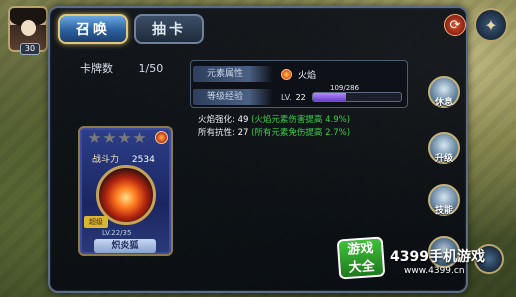 The image size is (516, 297). I want to click on hero-card: 战斗力 2534 超级 LV.22/35 炽炎狐, so click(125, 191).